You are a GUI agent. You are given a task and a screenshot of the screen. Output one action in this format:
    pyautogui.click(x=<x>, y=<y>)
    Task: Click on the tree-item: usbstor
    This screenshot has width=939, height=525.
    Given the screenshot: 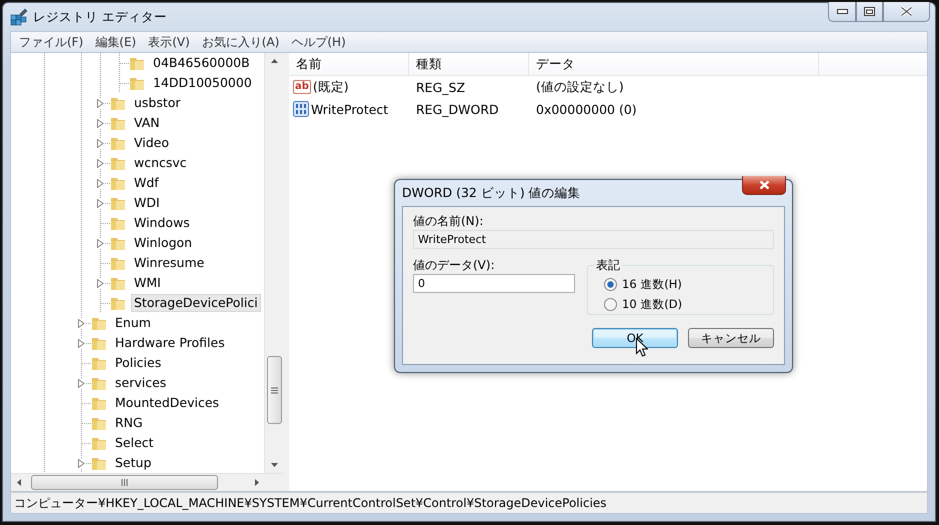 What is the action you would take?
    pyautogui.click(x=157, y=103)
    